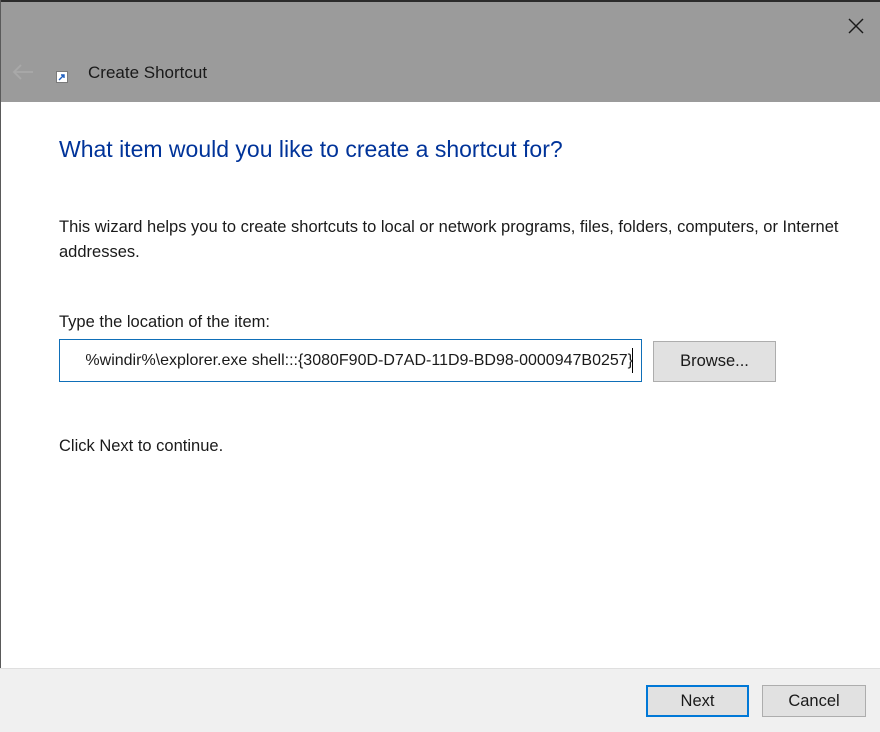 The image size is (880, 732). I want to click on text-caret, so click(632, 360).